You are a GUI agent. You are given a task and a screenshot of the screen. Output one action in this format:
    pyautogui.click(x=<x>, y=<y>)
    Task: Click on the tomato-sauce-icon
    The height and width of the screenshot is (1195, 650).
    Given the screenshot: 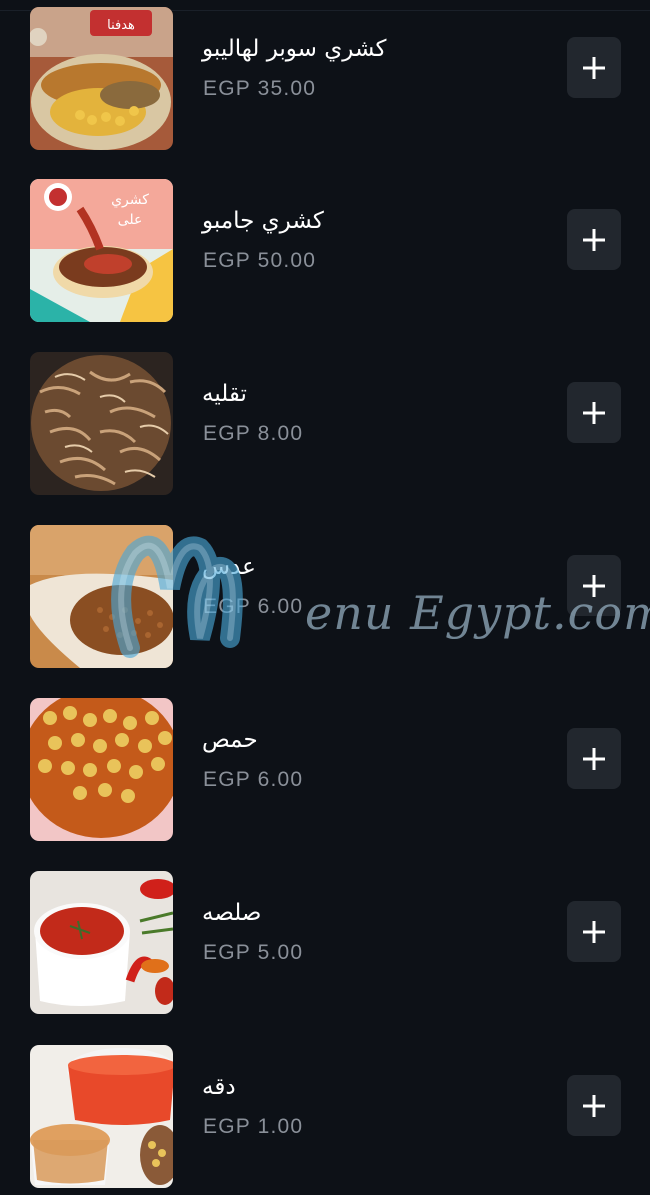 What is the action you would take?
    pyautogui.click(x=101, y=942)
    